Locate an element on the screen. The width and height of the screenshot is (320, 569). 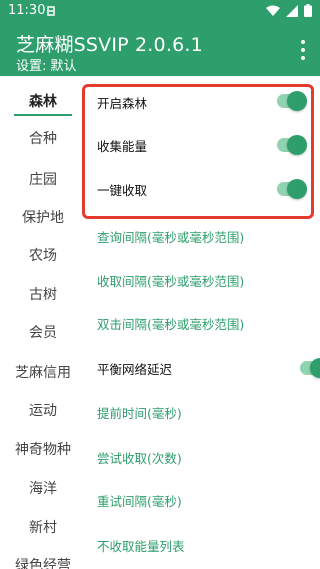
sidebar-item-reserve: 保护地 is located at coordinates (43, 217).